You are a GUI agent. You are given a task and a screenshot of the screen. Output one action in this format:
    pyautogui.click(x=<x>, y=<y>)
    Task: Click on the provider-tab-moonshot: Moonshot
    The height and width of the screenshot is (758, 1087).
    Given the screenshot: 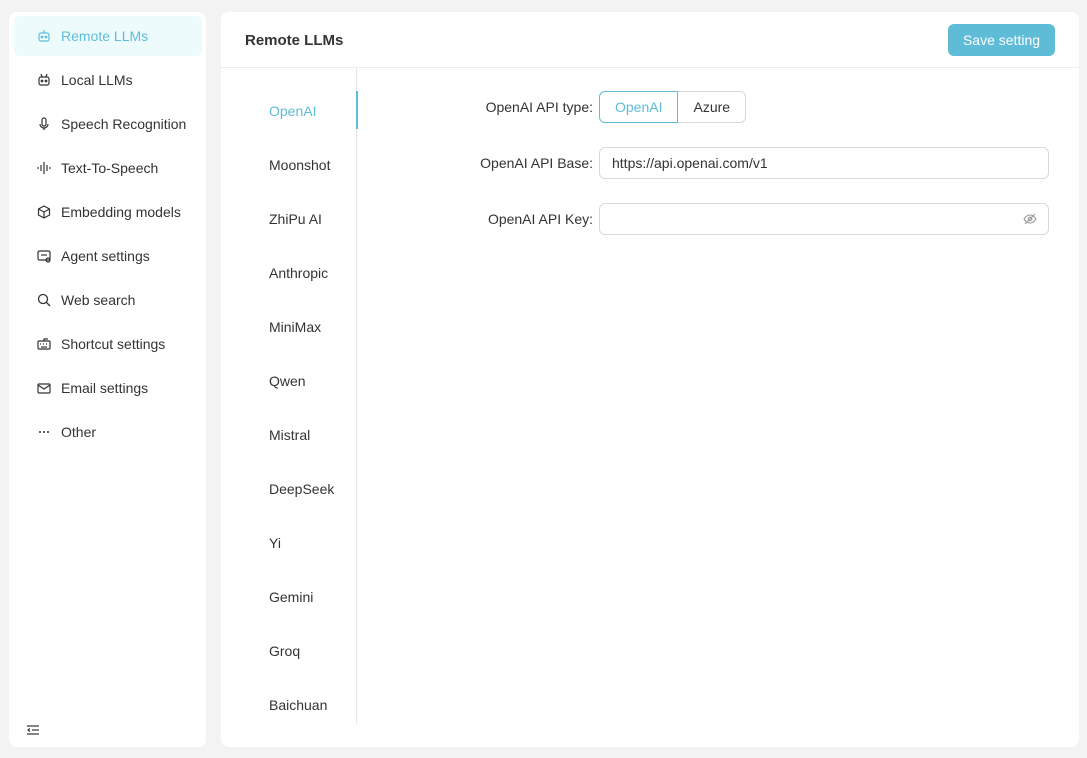 What is the action you would take?
    pyautogui.click(x=289, y=165)
    